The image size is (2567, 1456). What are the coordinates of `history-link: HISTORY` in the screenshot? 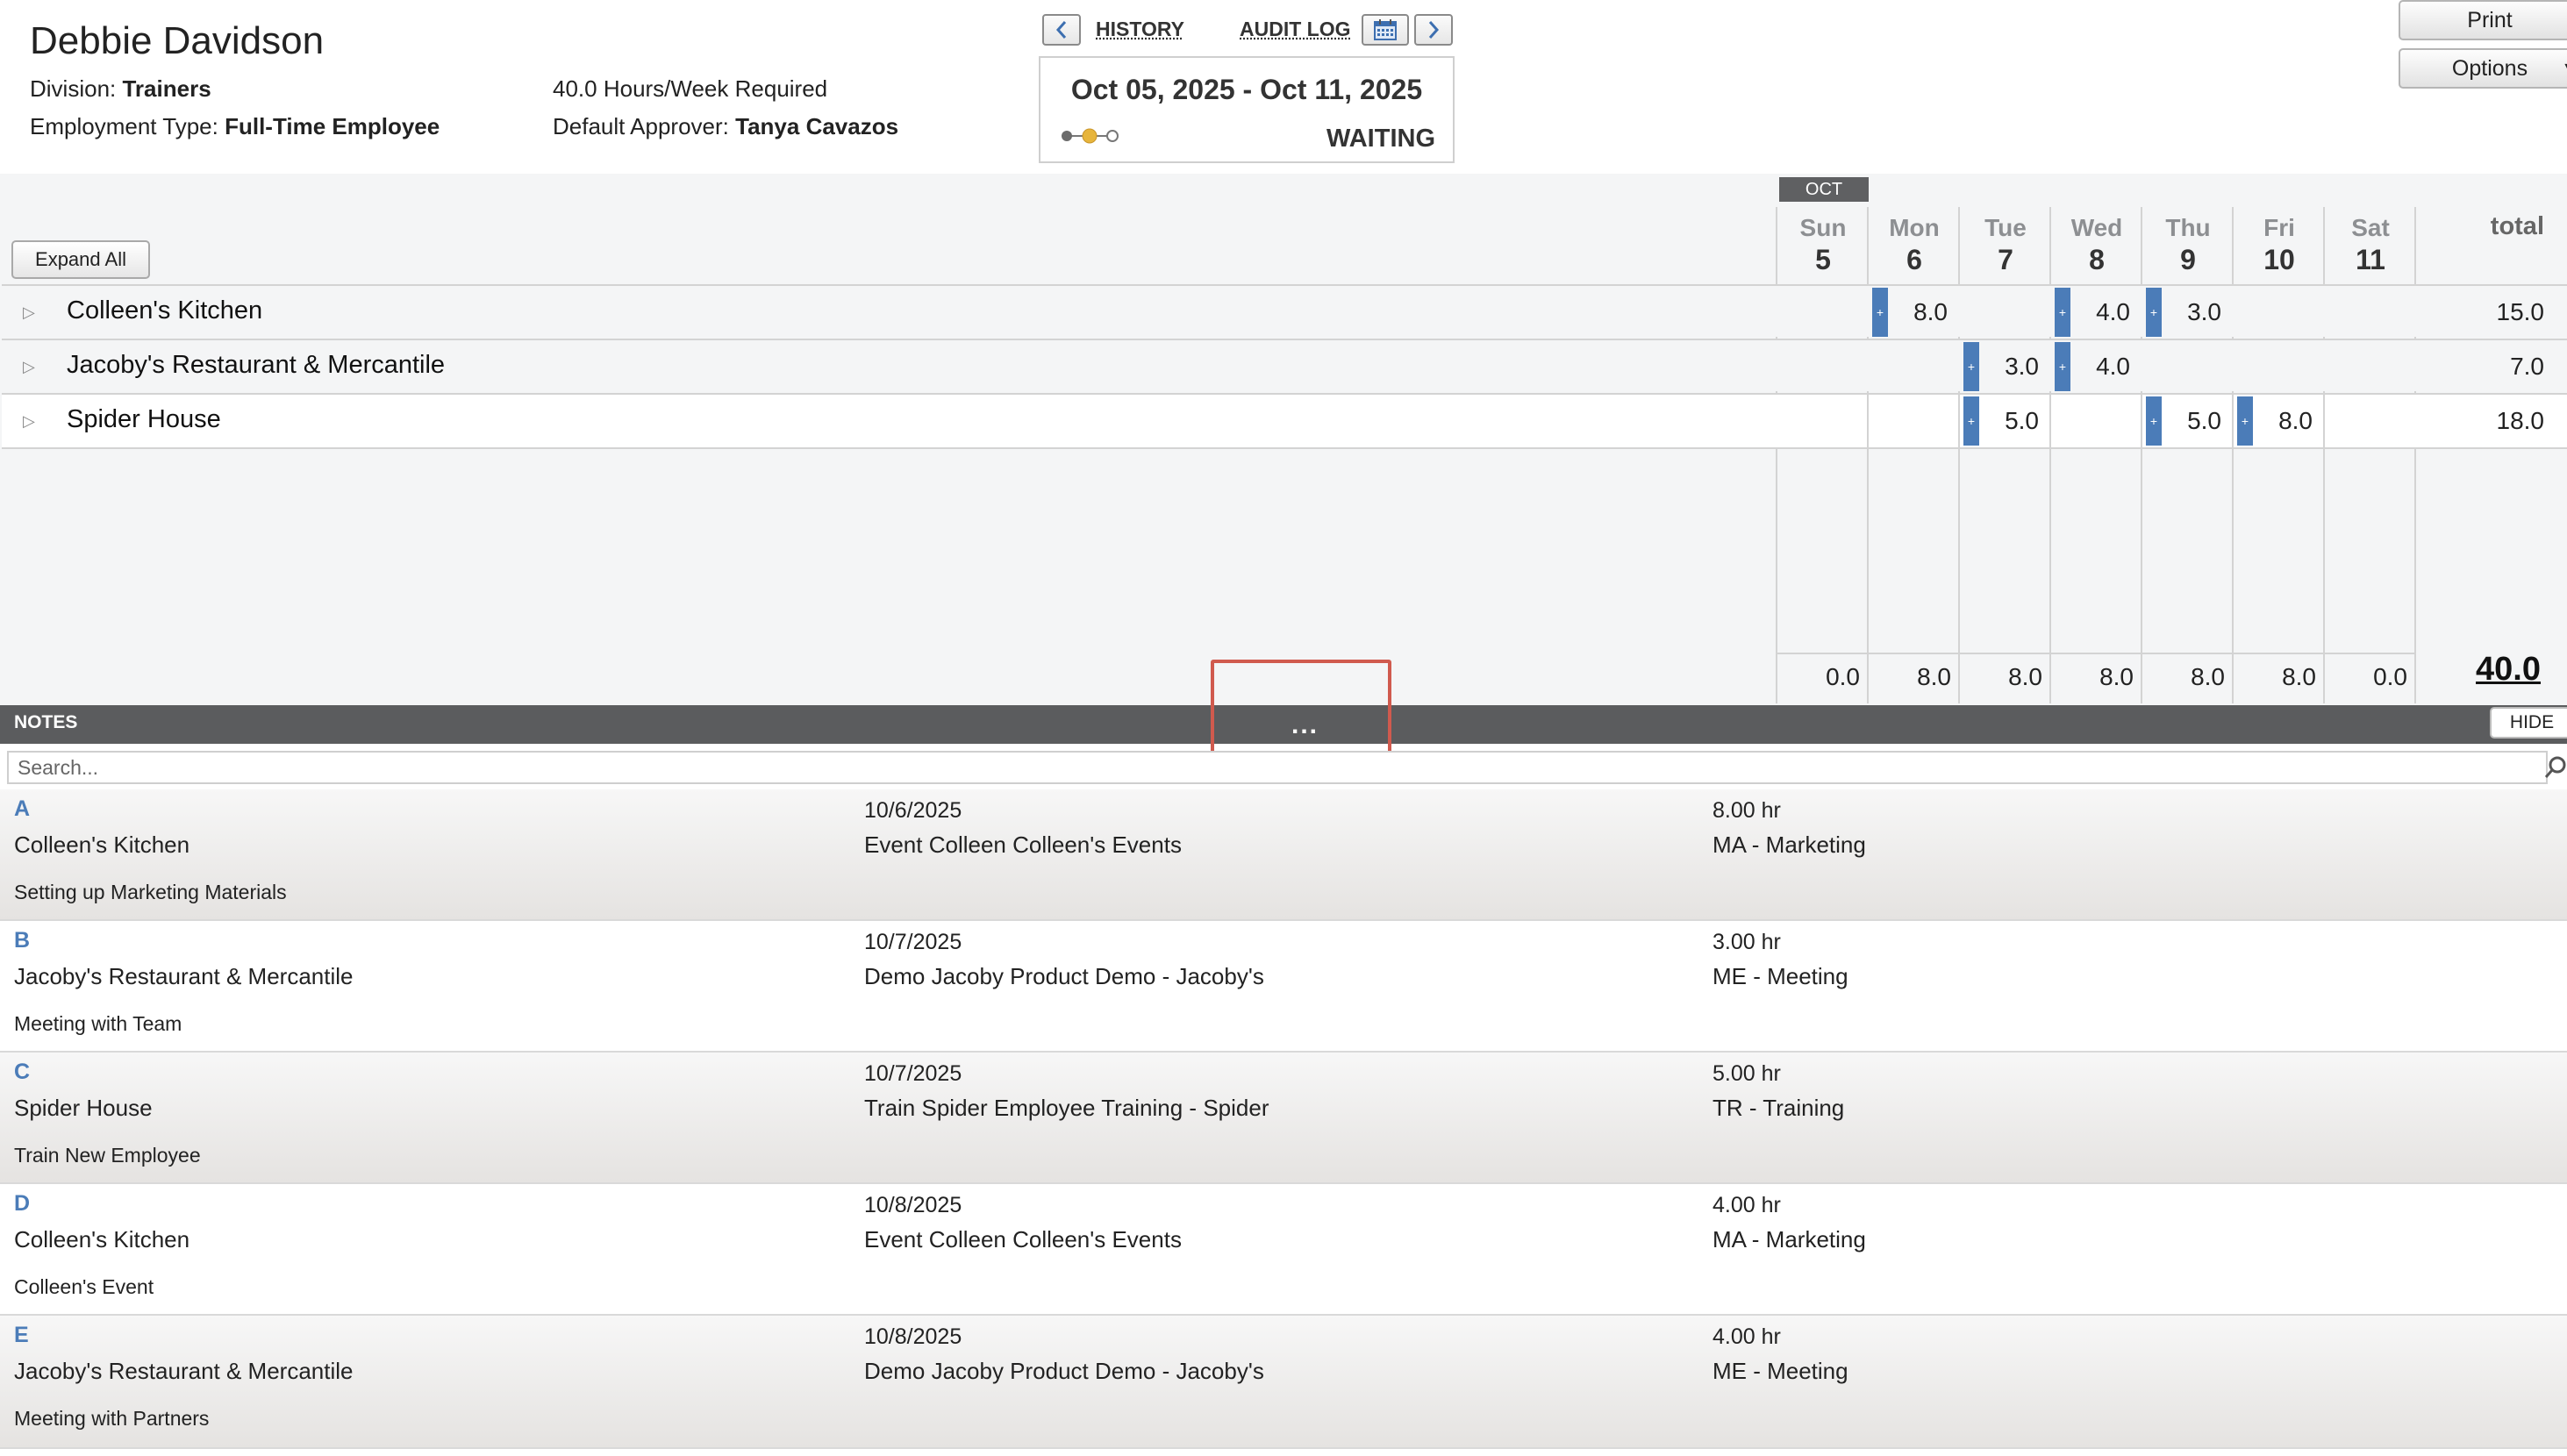 It's located at (1140, 29).